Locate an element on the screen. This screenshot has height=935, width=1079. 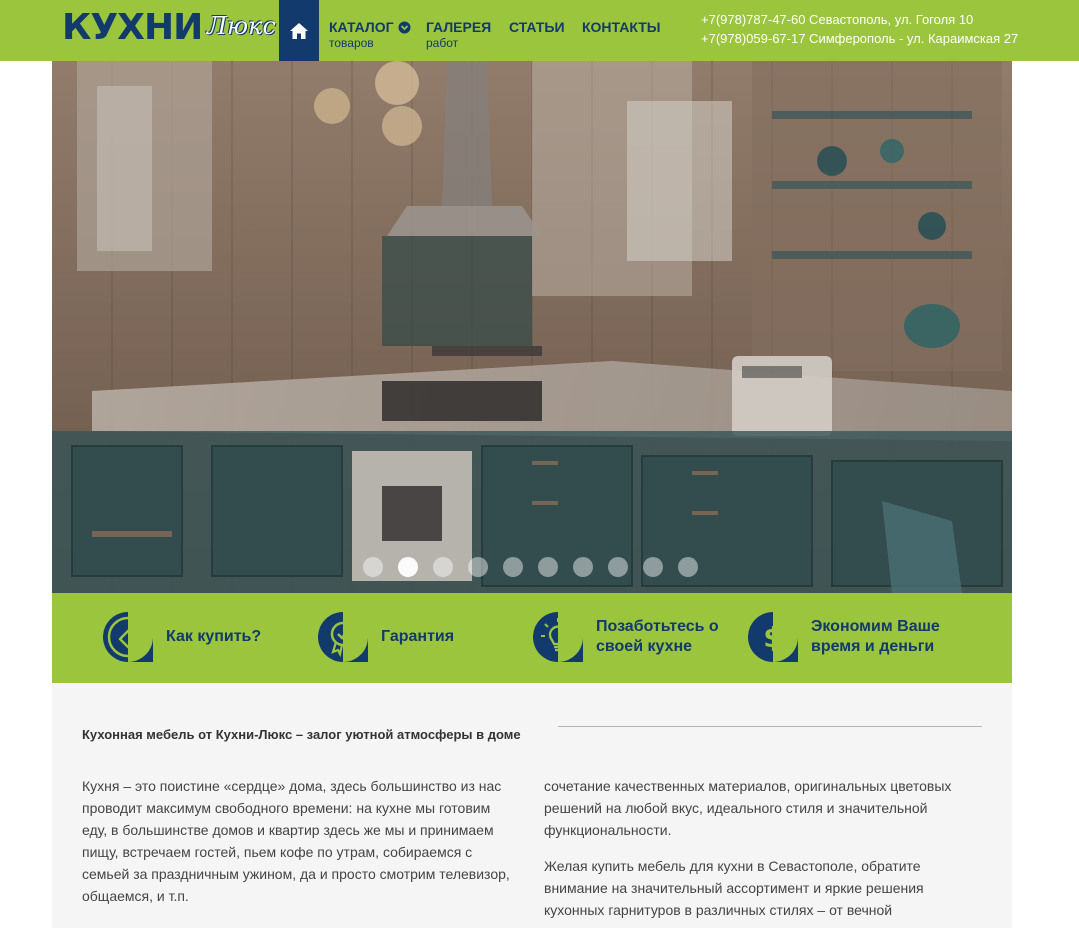
nav-articles-label: СТАТЬИ is located at coordinates (537, 27).